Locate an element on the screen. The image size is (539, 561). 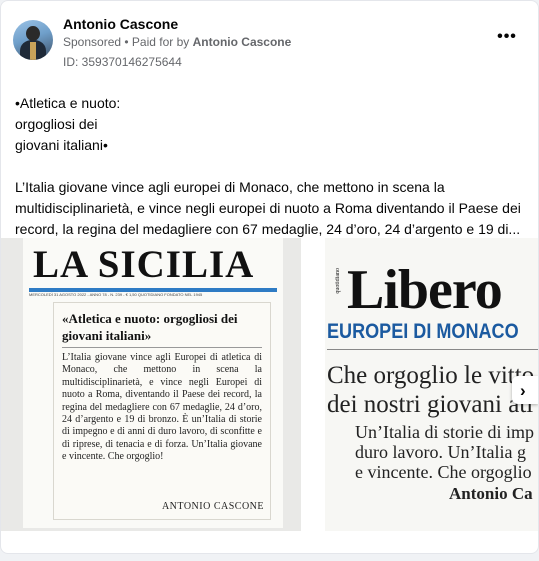
more-options-button: ••• is located at coordinates (507, 38).